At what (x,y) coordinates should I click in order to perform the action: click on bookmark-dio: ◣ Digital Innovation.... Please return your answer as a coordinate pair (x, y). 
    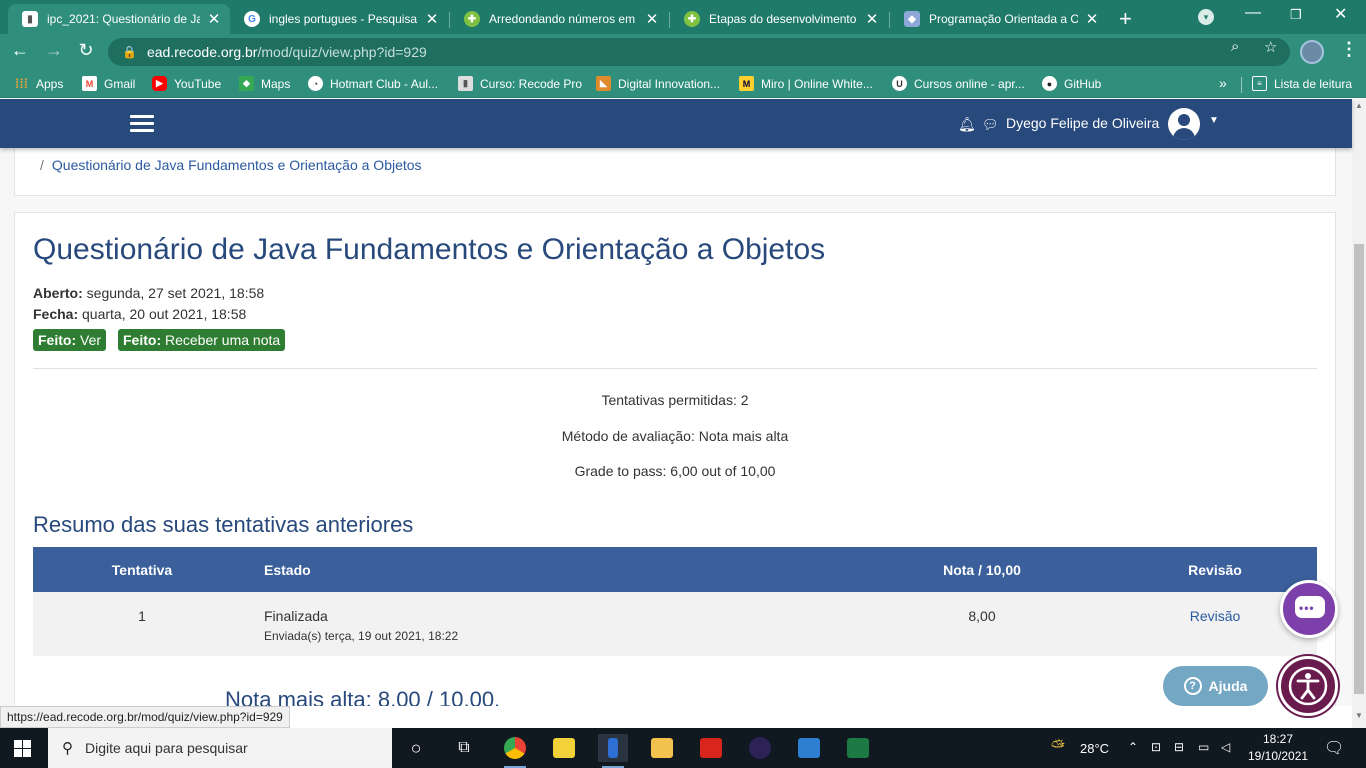
    Looking at the image, I should click on (658, 83).